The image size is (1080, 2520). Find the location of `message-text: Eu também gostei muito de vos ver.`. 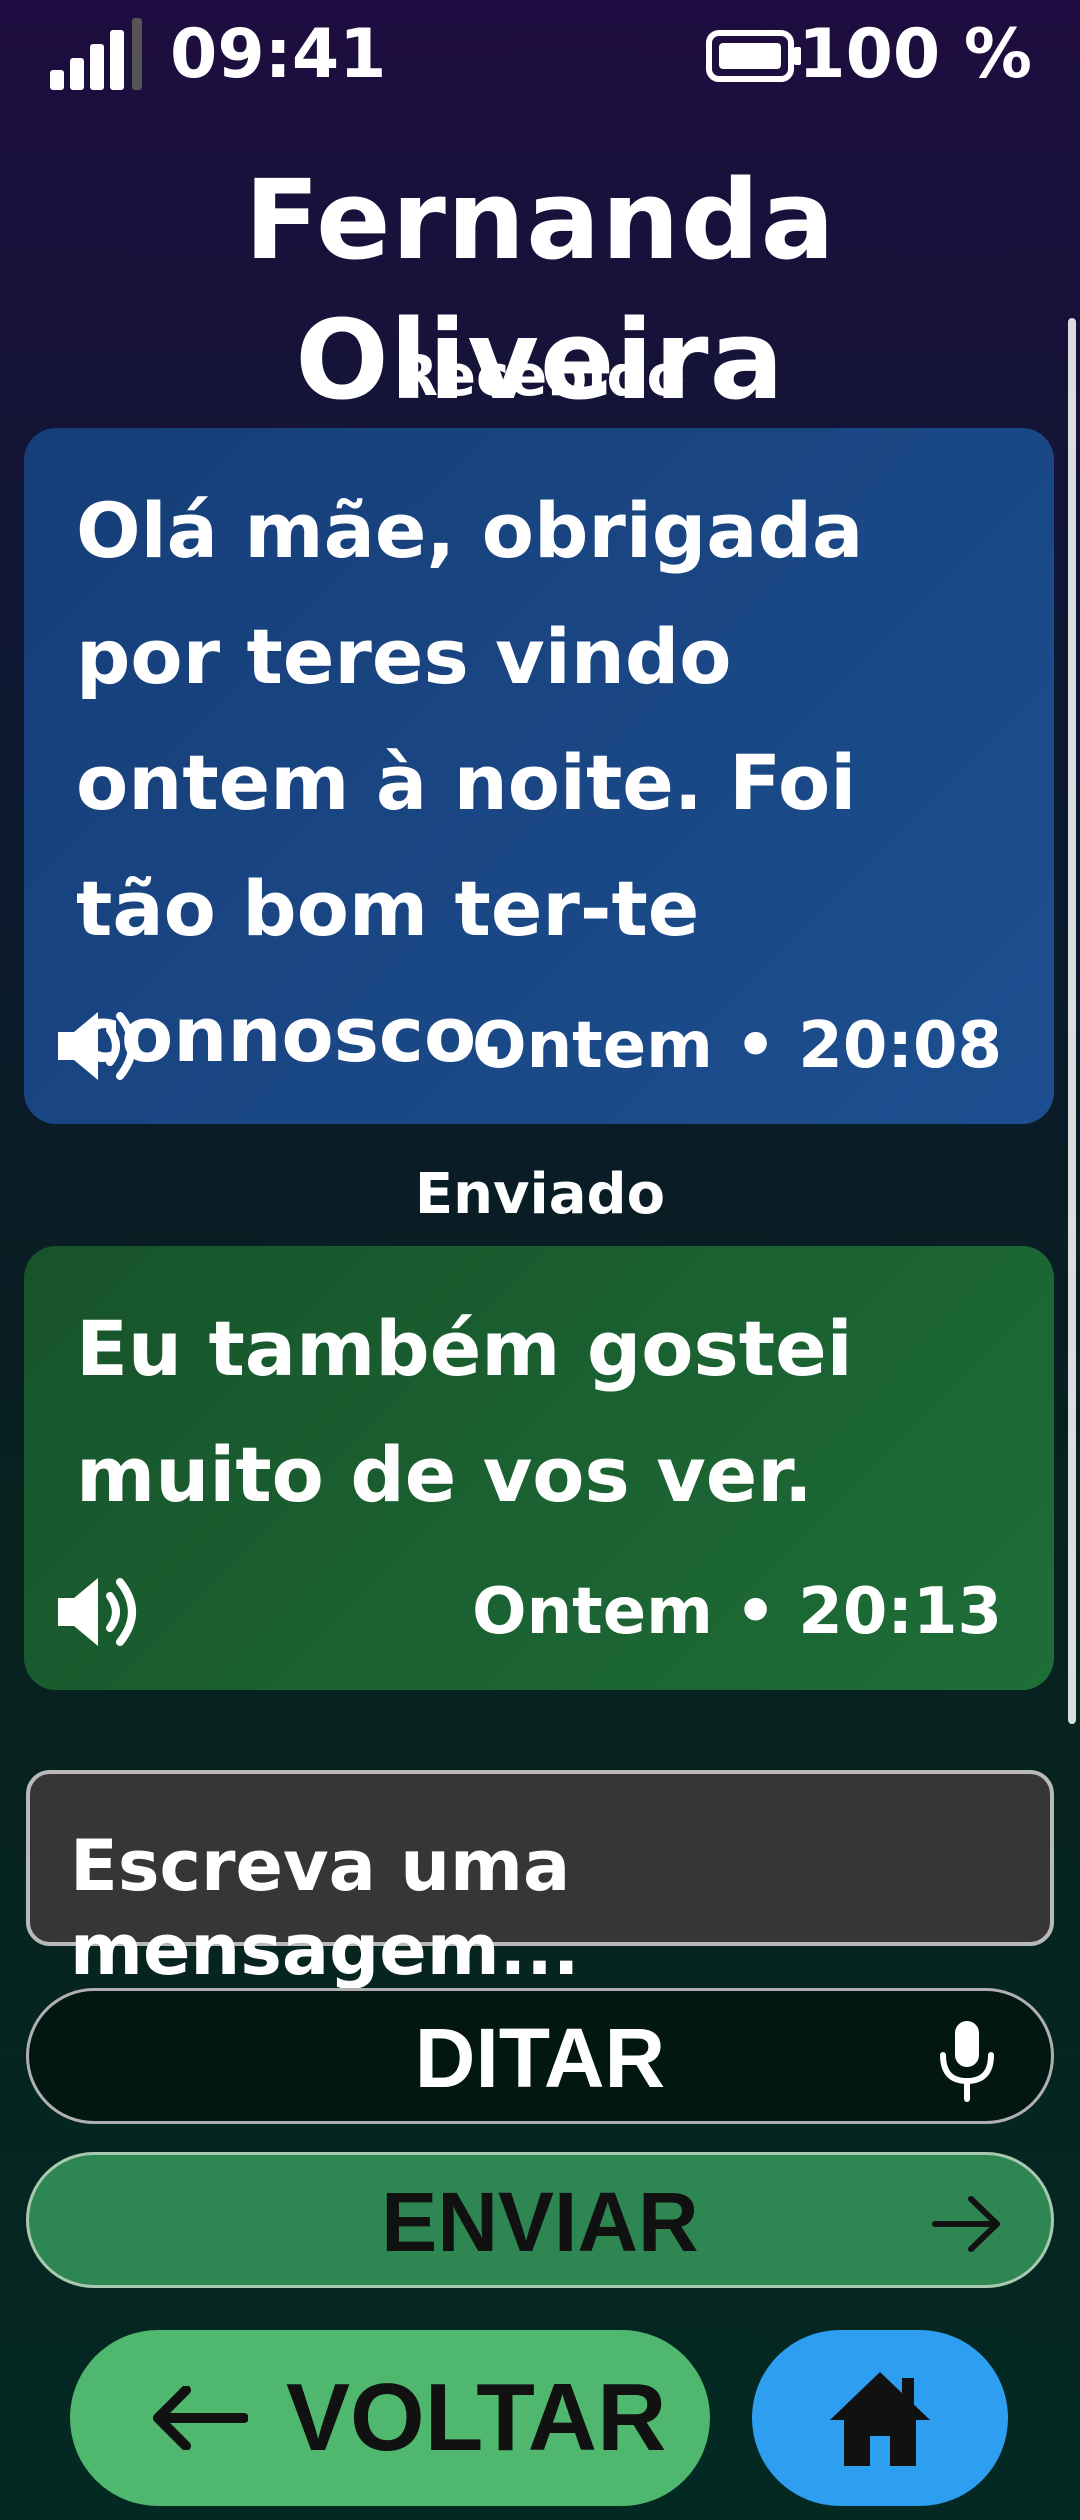

message-text: Eu também gostei muito de vos ver. is located at coordinates (464, 1411).